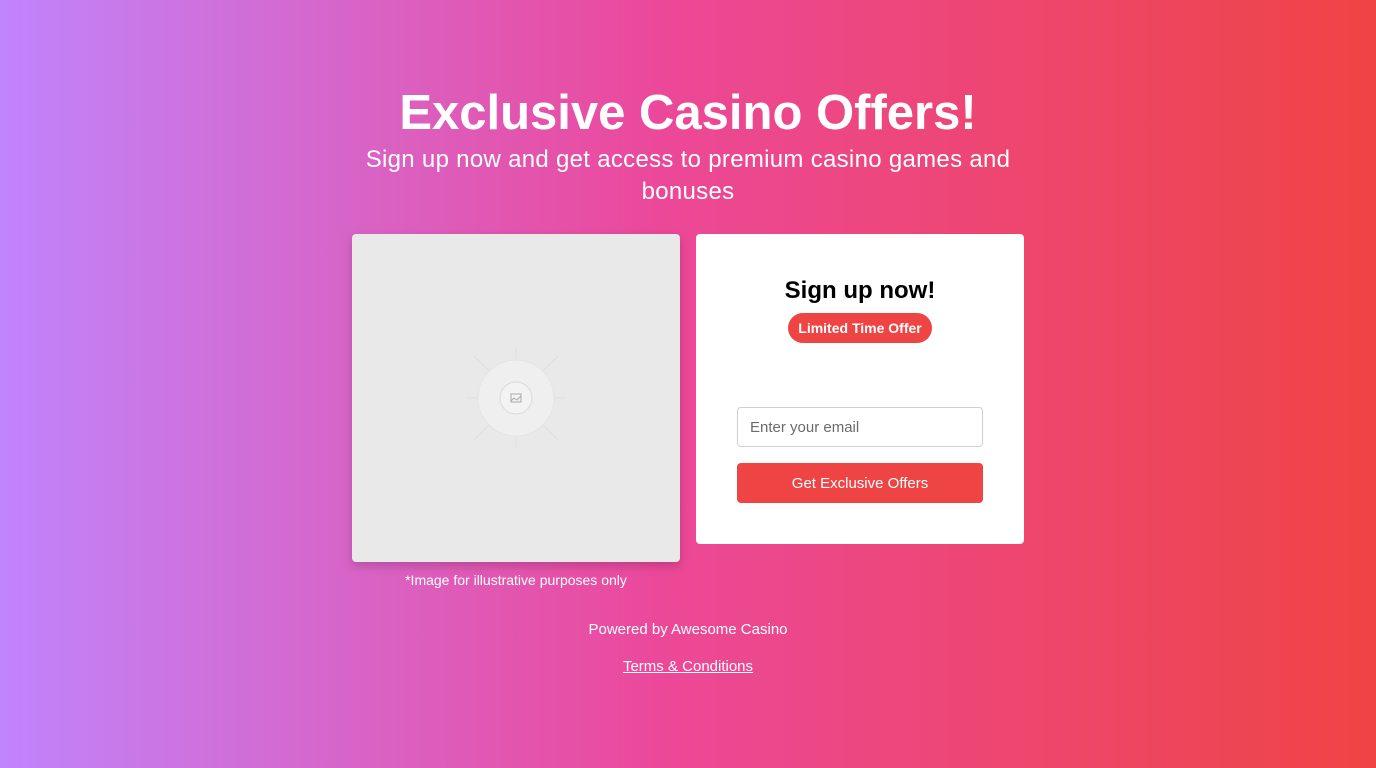 The image size is (1376, 768). Describe the element at coordinates (860, 290) in the screenshot. I see `signup-title: Sign up now!` at that location.